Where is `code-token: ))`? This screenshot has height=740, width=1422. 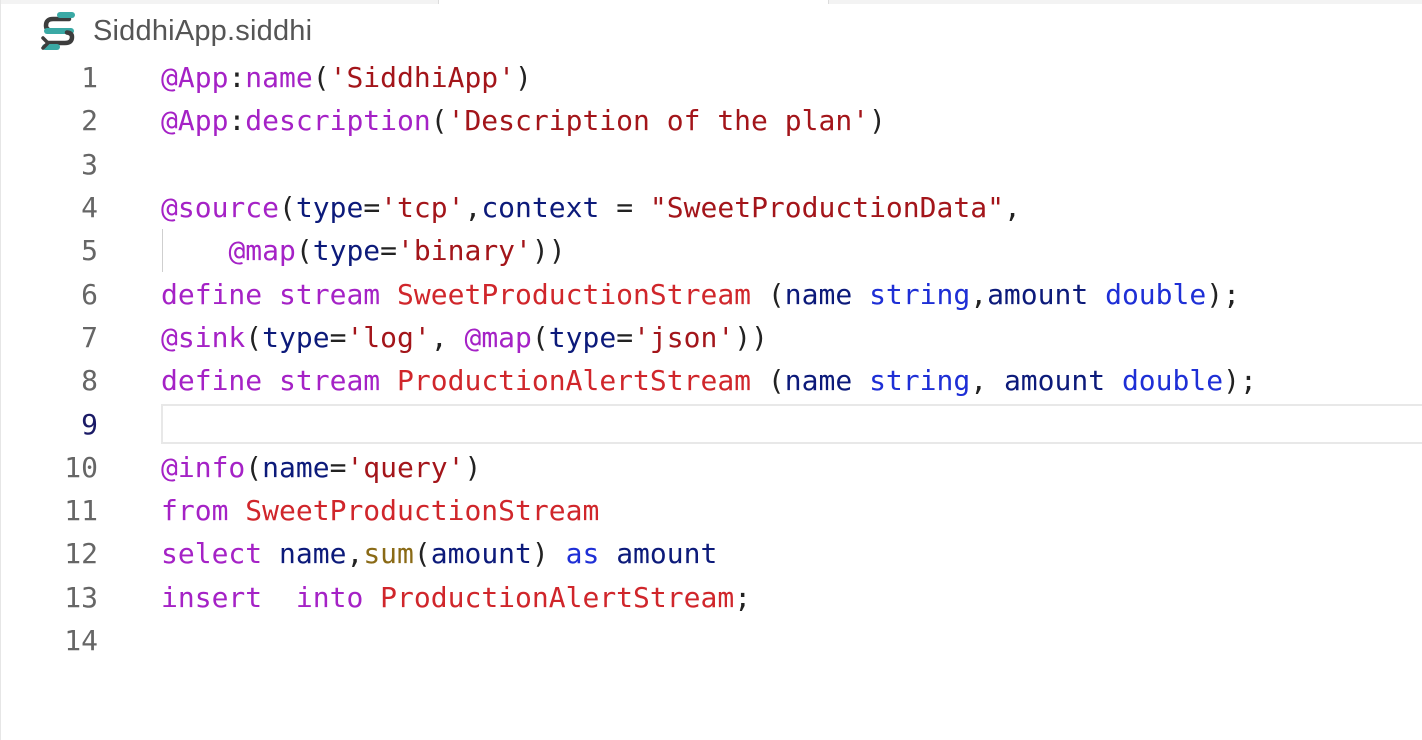 code-token: )) is located at coordinates (751, 337).